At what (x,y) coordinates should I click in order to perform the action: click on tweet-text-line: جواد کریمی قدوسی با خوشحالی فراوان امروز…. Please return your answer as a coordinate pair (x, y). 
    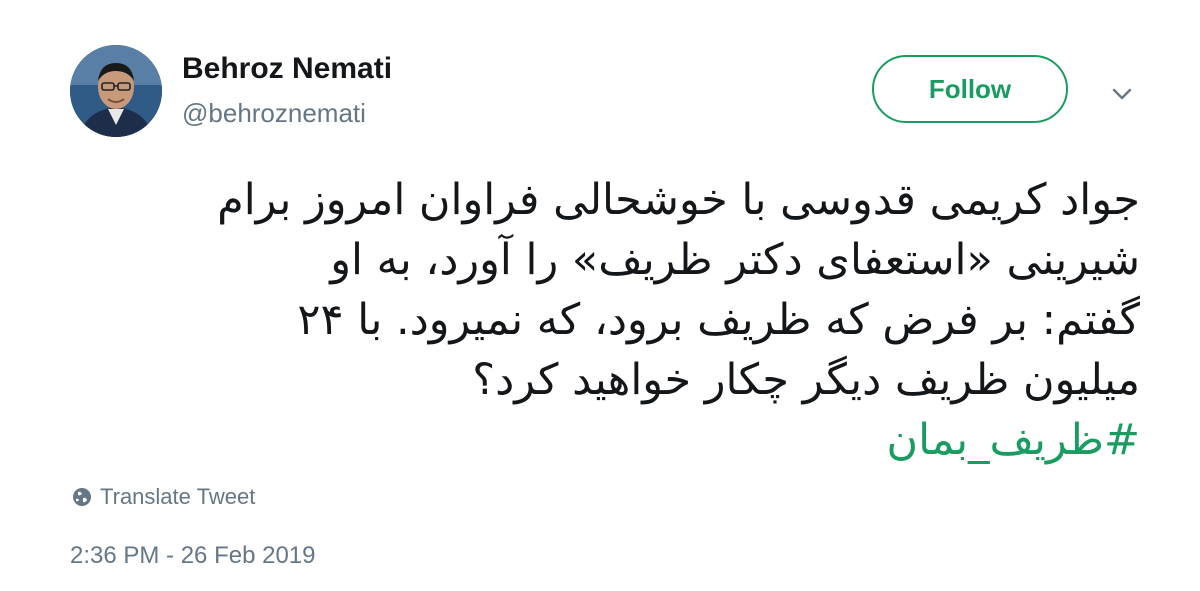
    Looking at the image, I should click on (678, 200).